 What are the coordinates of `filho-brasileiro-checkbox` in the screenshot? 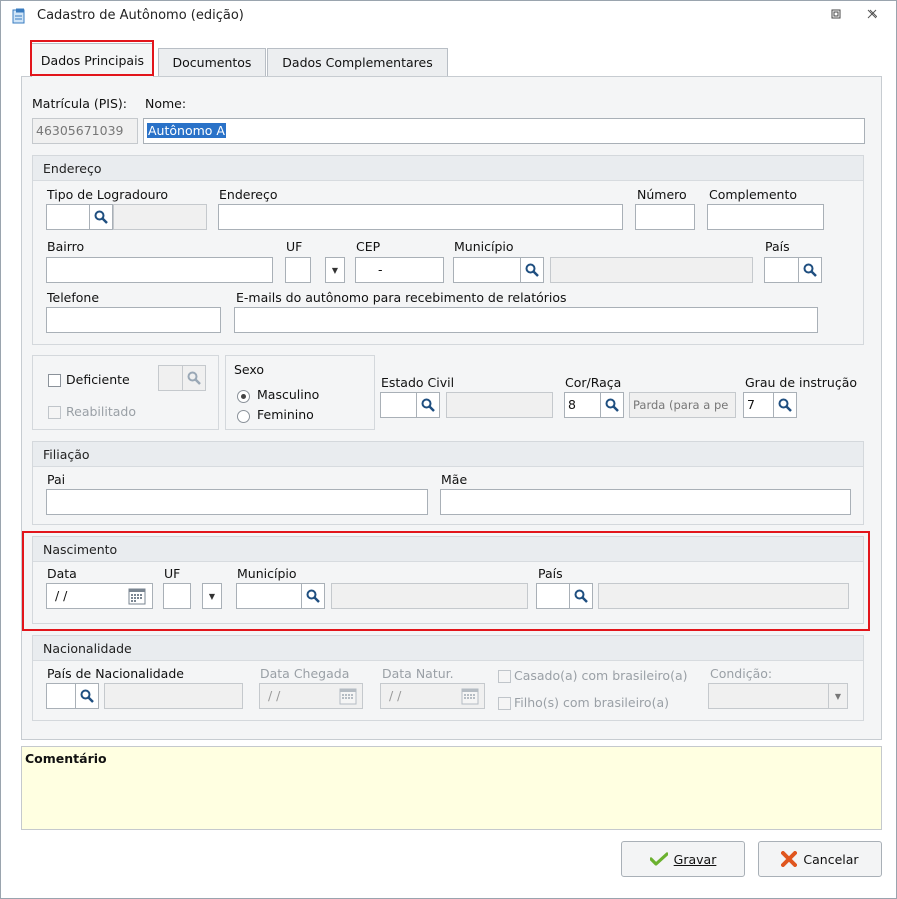 It's located at (504, 703).